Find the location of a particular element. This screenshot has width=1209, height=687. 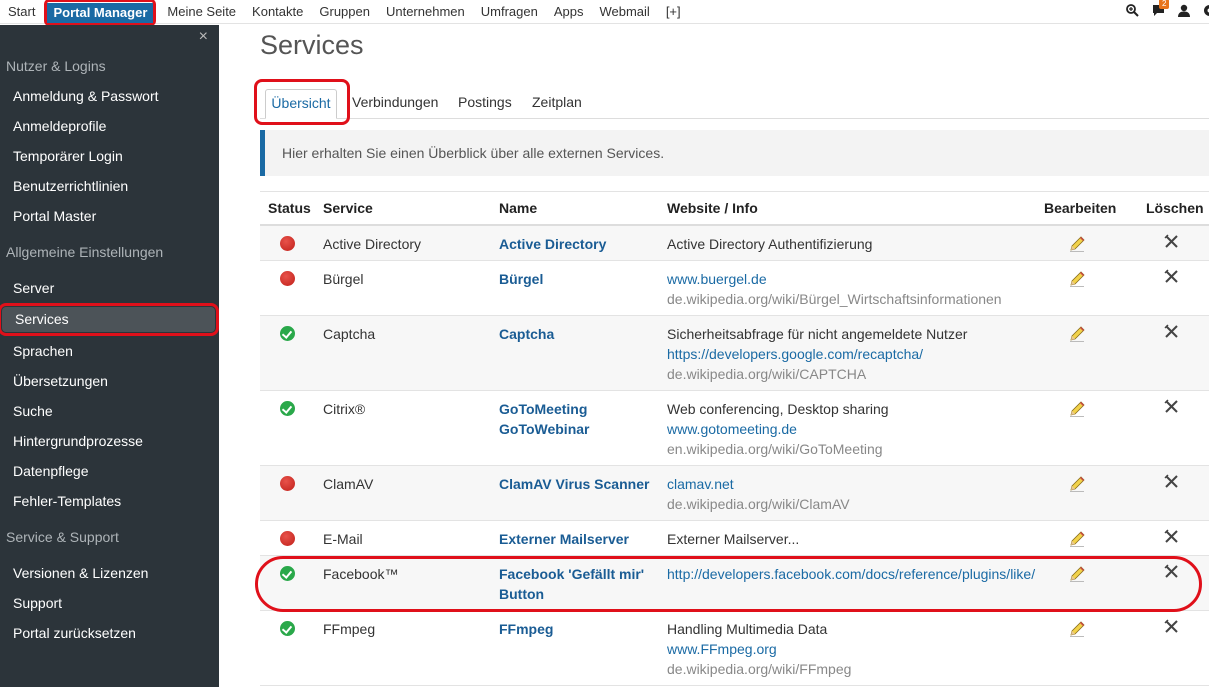

wiki-link: en.wikipedia.org/wiki/GoToMeeting is located at coordinates (778, 449).